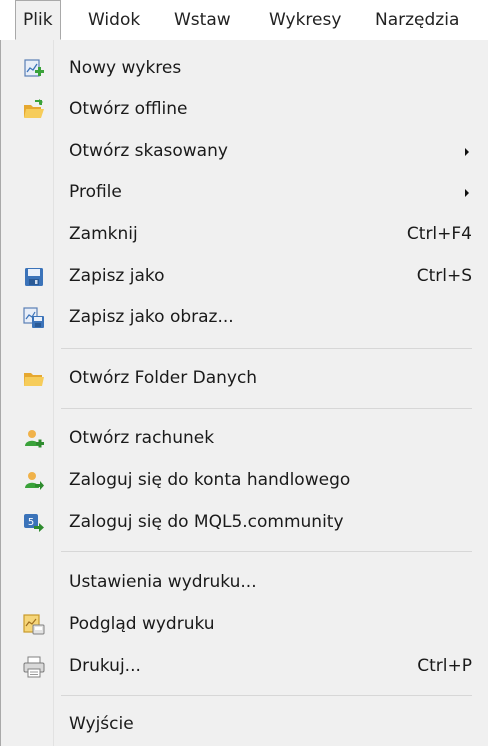  I want to click on shortcut-label: Ctrl+P, so click(444, 666).